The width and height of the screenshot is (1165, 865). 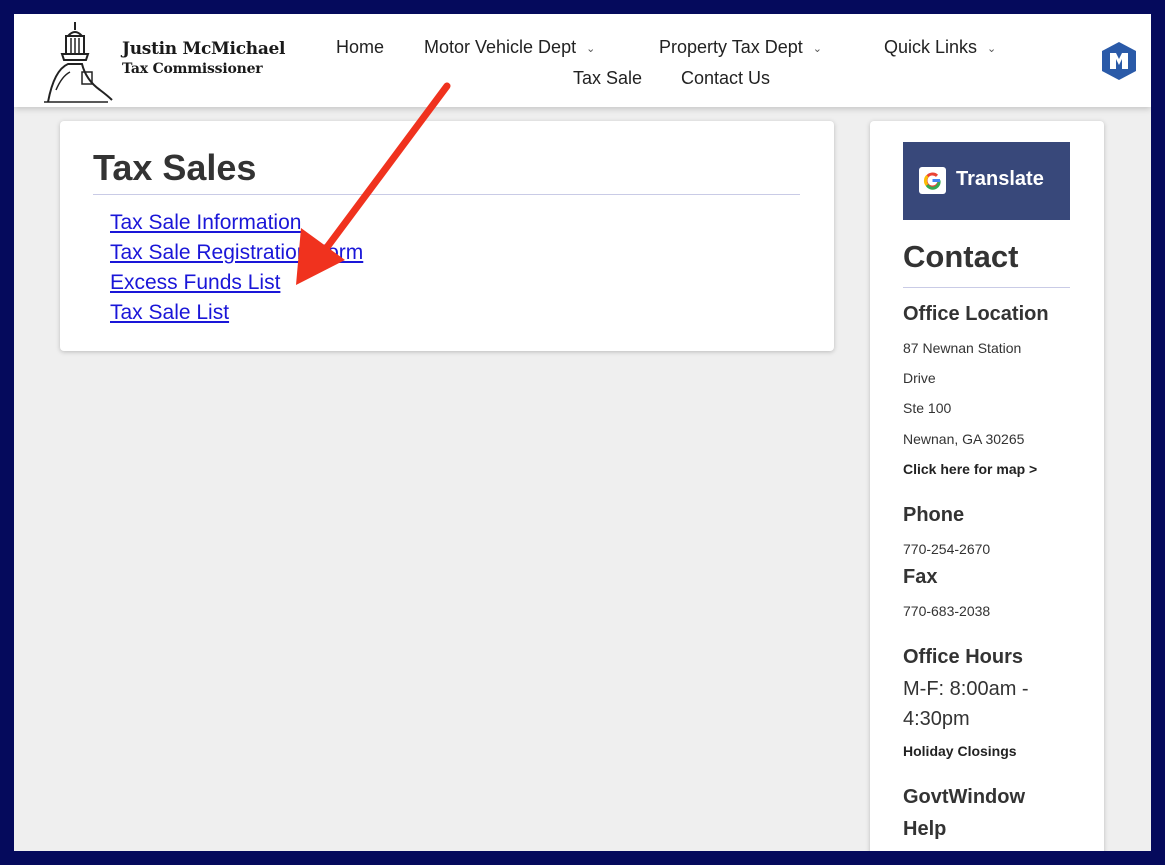 I want to click on brand-name: Justin McMichael, so click(x=204, y=49).